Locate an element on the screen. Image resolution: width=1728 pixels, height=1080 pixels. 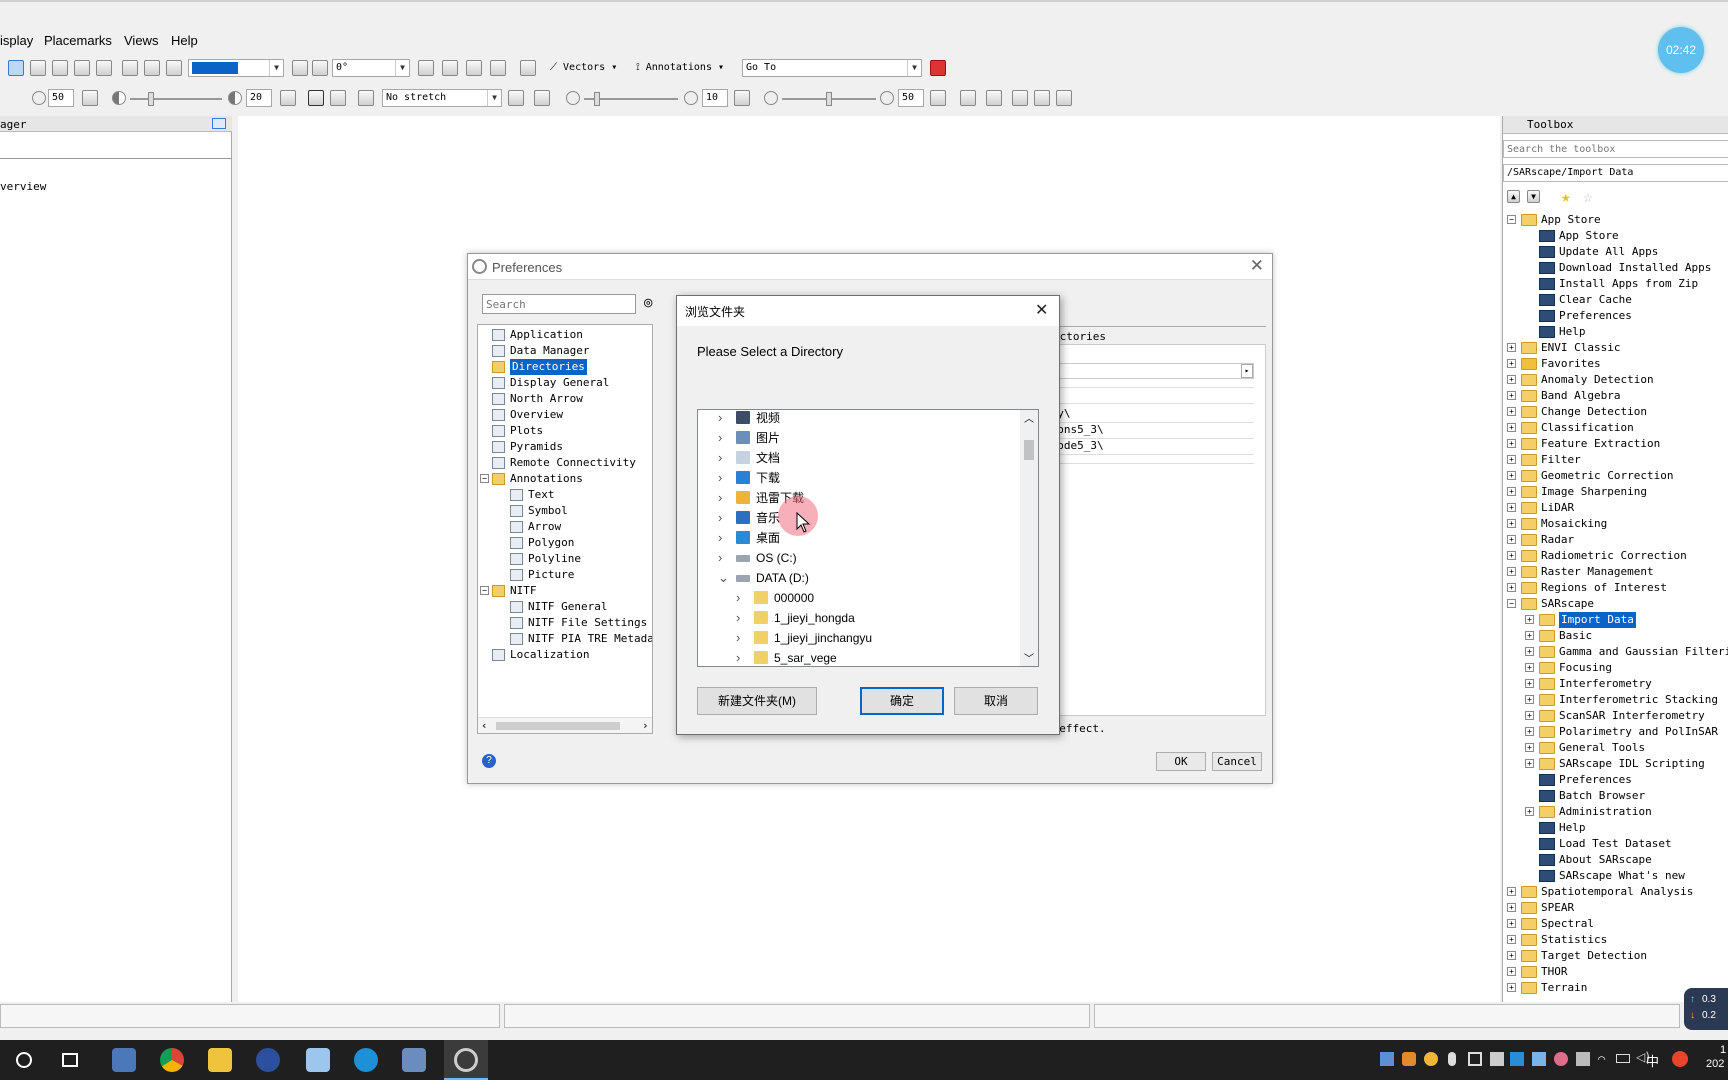
browse-tree-item: › 视频 is located at coordinates (858, 419).